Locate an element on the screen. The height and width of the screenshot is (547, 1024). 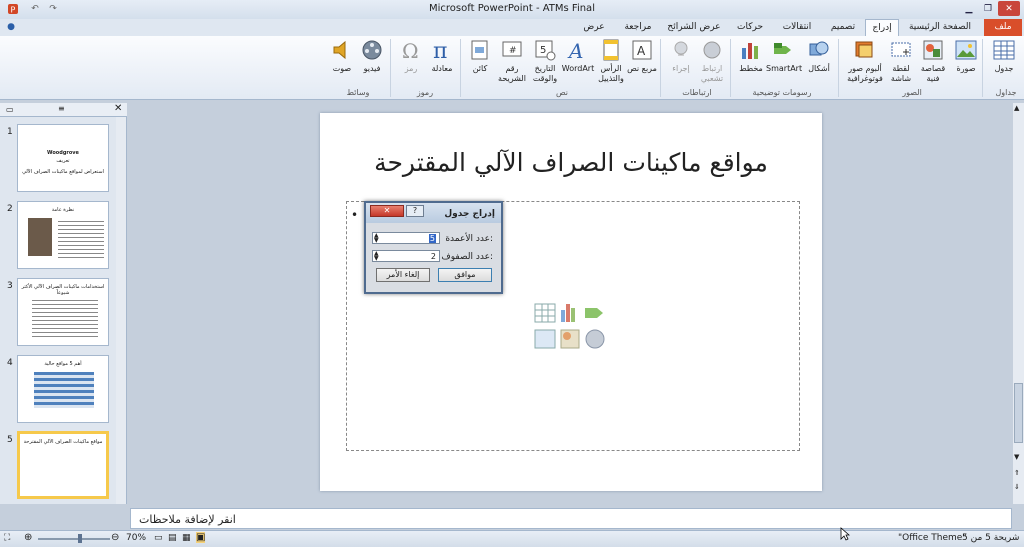
dialog-titlebar: إدراج جدول ? ✕ is located at coordinates (433, 213).